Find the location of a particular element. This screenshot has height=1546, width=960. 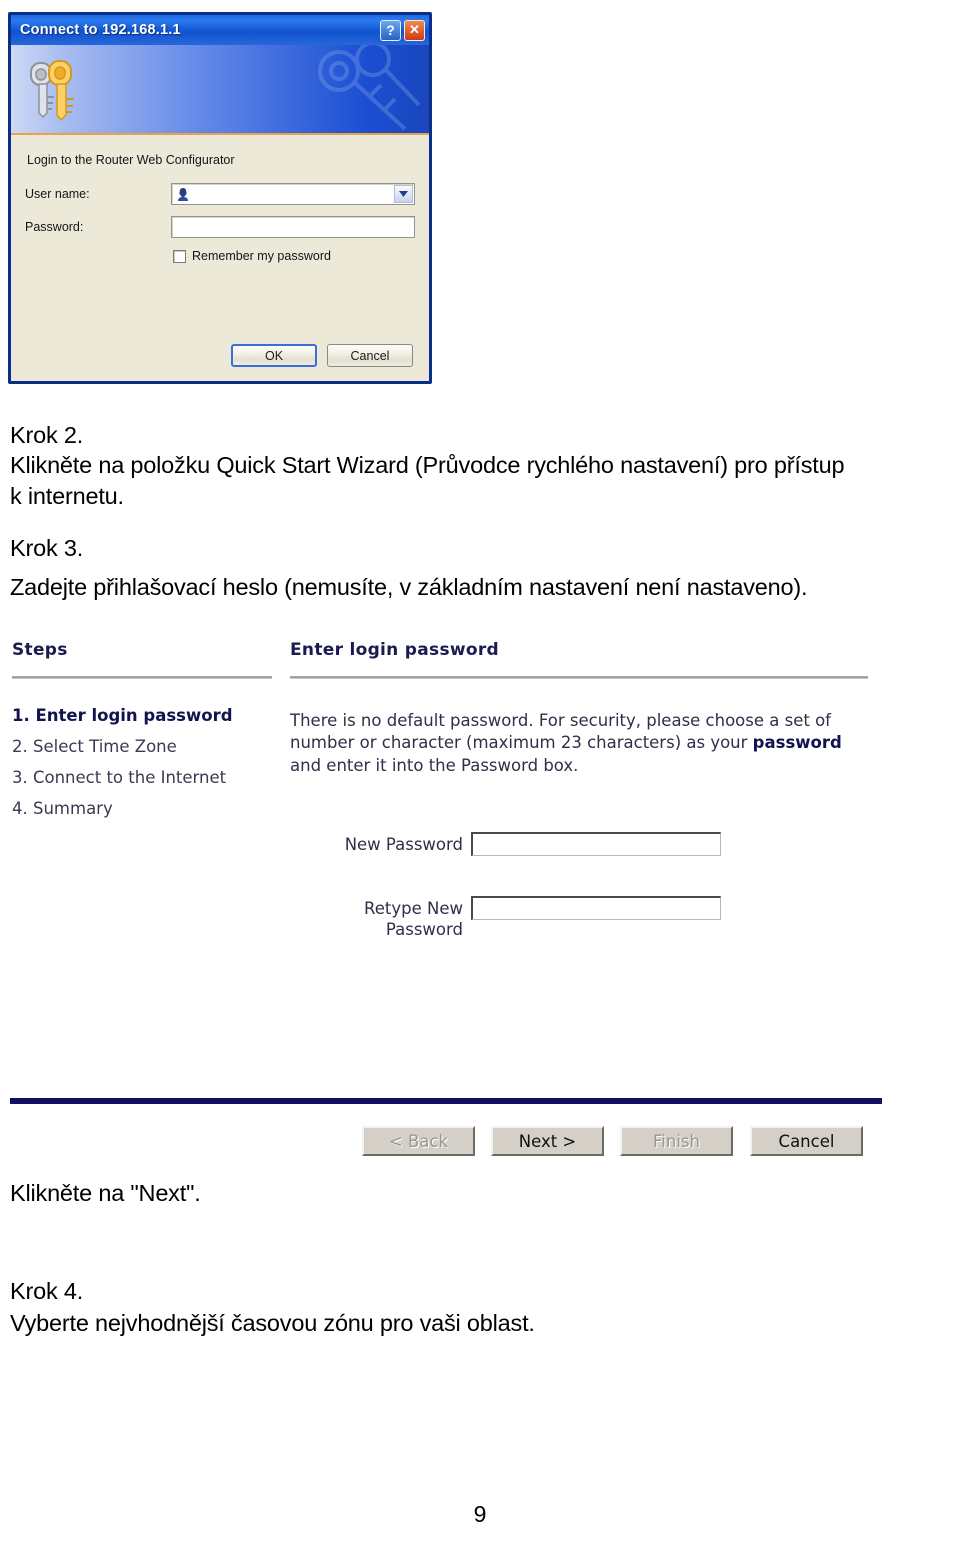

panel-heading: Enter login password is located at coordinates (395, 650).